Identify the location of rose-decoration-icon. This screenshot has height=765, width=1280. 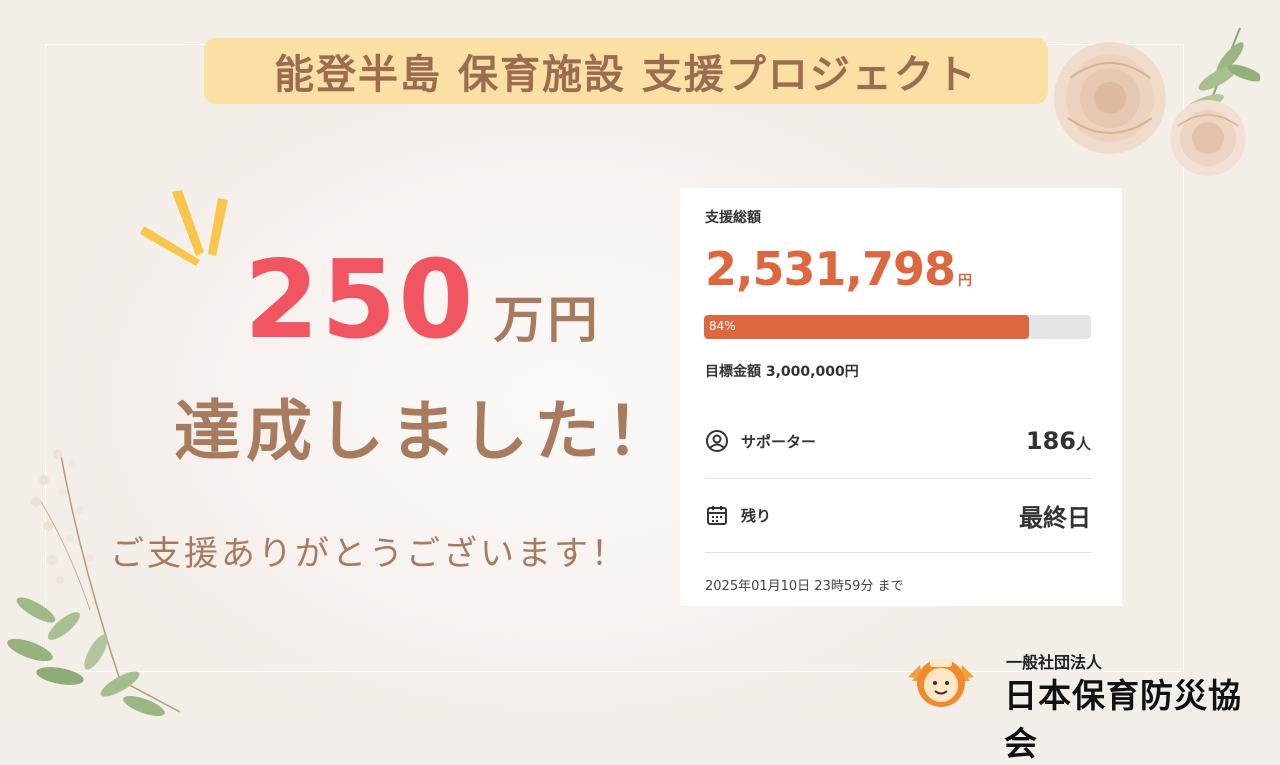
(1157, 101).